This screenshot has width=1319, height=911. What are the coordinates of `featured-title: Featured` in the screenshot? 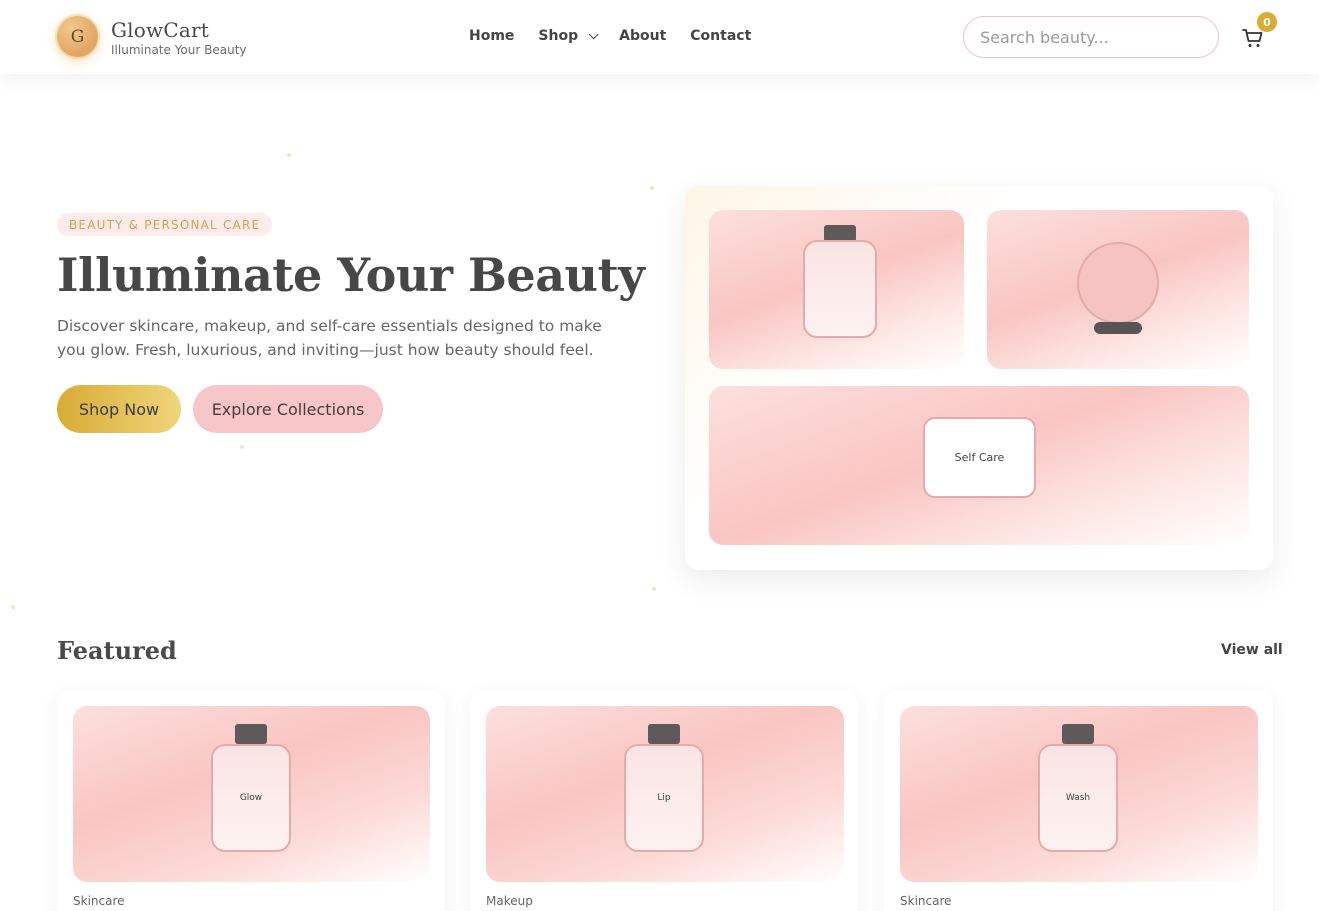 It's located at (117, 650).